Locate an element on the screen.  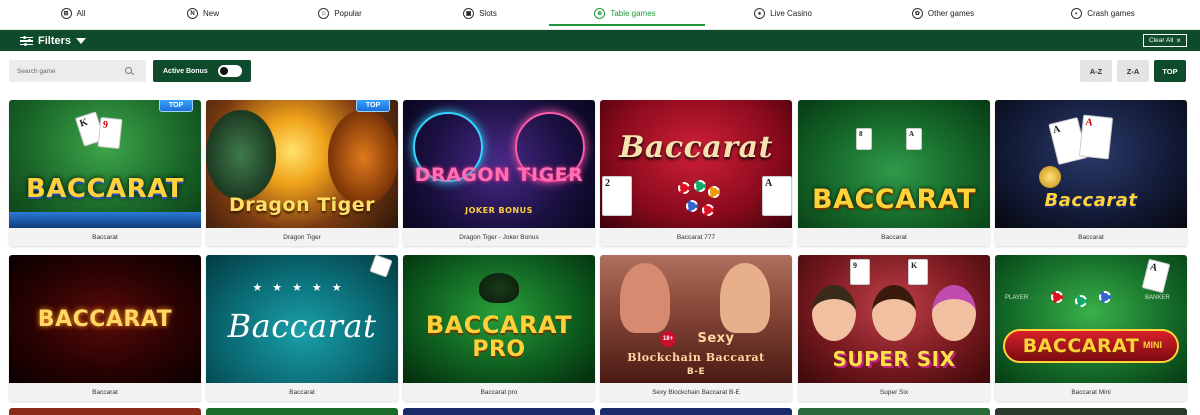
game-thumbnail: ★★★★★ Baccarat is located at coordinates (302, 319).